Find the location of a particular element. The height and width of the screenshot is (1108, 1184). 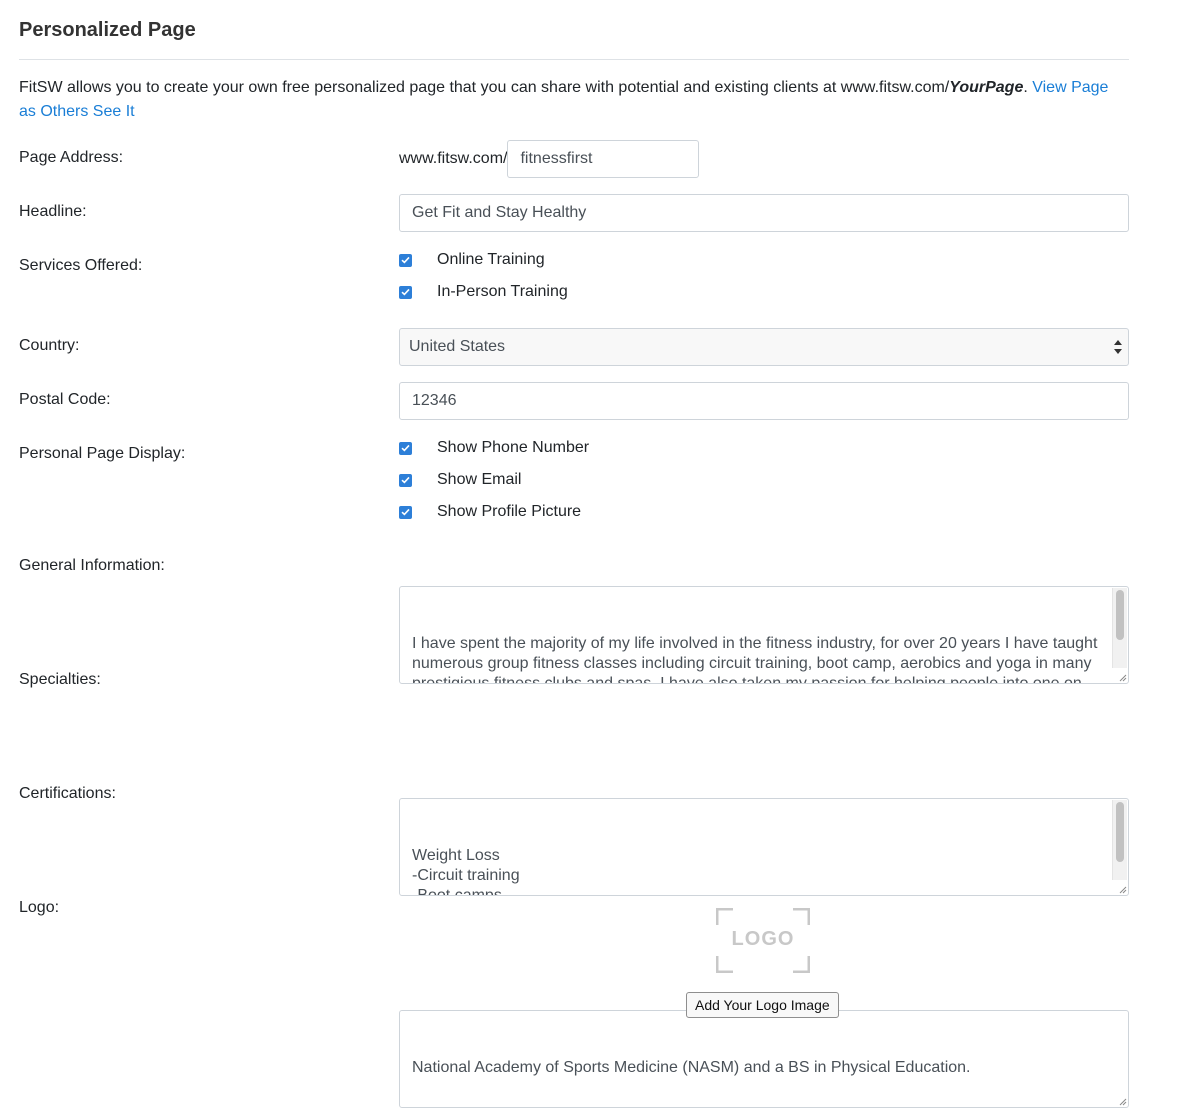

show-picture-label: Show Profile Picture is located at coordinates (509, 512).